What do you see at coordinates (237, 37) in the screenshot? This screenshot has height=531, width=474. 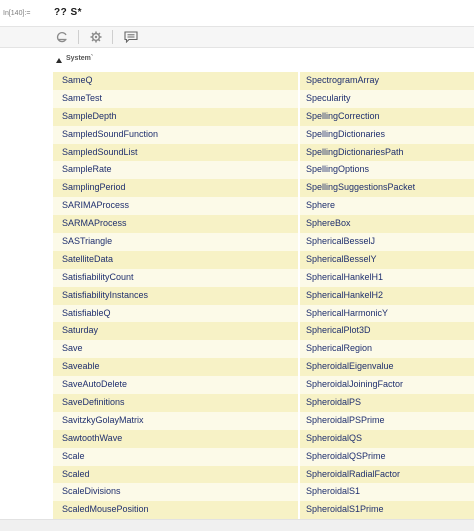 I see `output-toolbar` at bounding box center [237, 37].